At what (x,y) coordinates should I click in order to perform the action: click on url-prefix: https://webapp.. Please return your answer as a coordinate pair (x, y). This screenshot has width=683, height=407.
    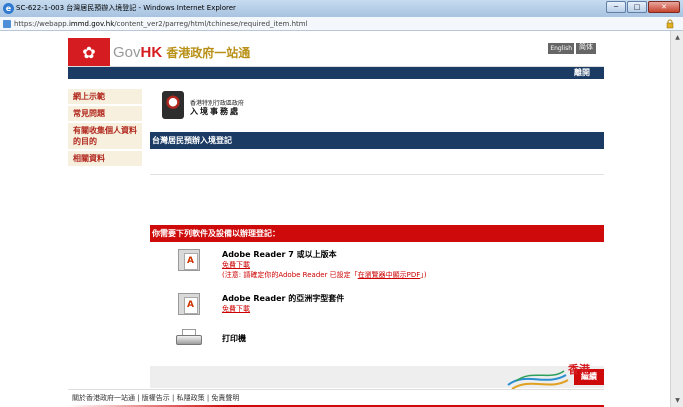
    Looking at the image, I should click on (41, 24).